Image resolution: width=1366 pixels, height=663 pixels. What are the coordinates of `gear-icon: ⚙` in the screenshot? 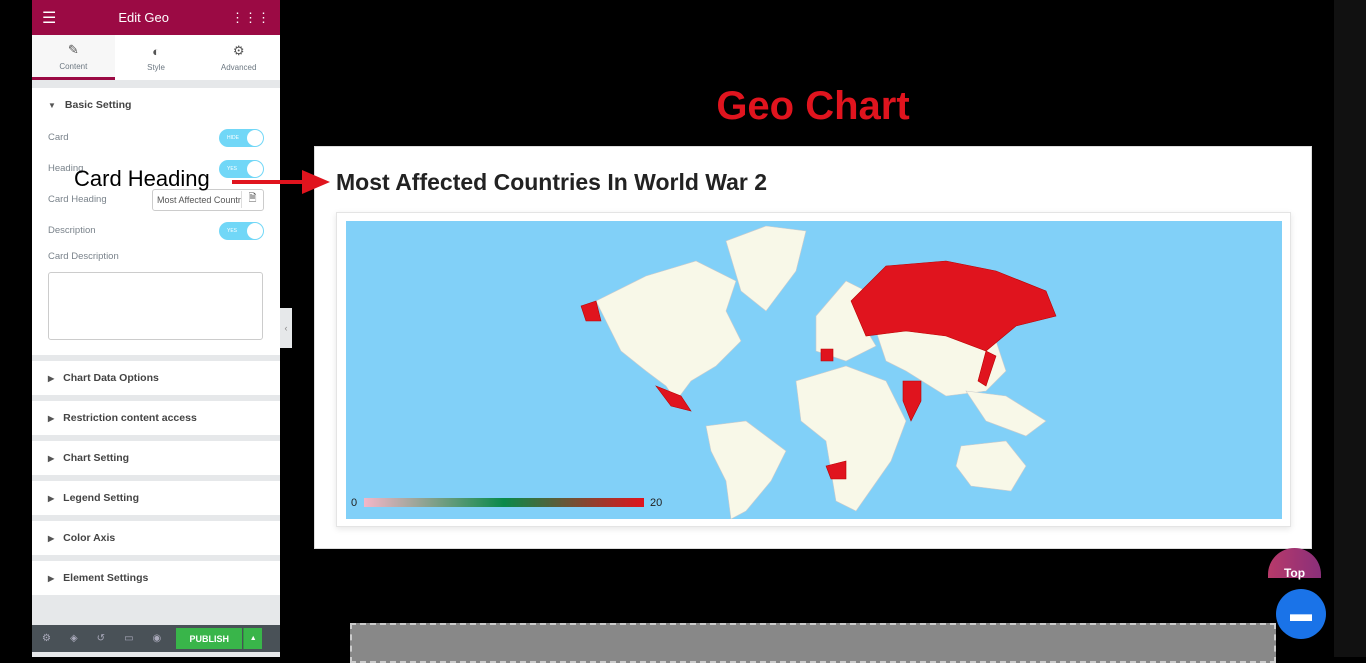 It's located at (238, 50).